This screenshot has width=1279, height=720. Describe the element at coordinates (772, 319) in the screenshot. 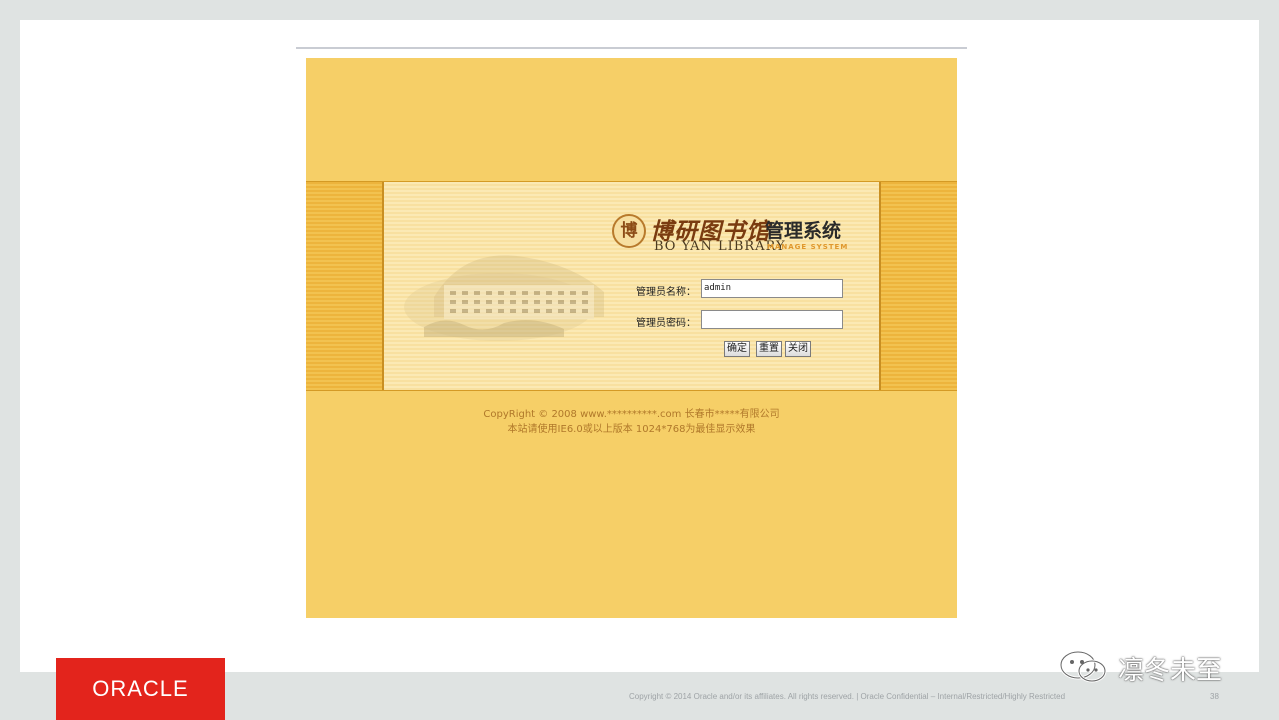

I see `password-input` at that location.